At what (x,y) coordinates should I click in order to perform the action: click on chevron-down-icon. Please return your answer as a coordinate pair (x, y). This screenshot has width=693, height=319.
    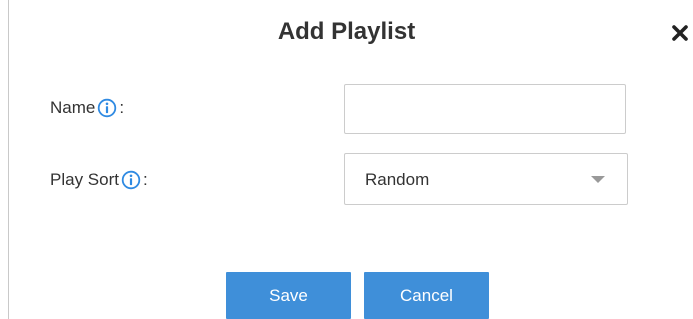
    Looking at the image, I should click on (598, 179).